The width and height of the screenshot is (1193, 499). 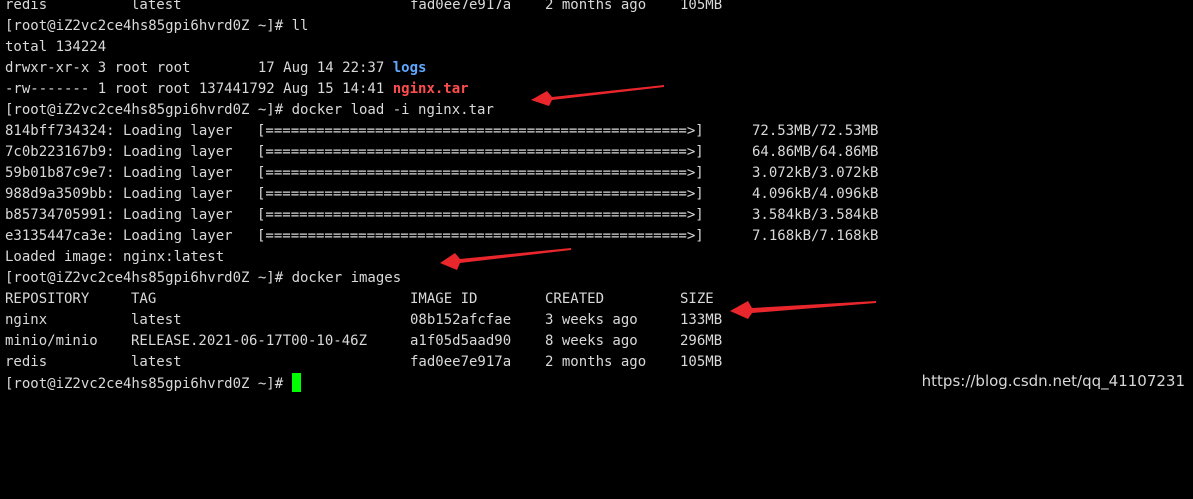 I want to click on command-line-ll: [root@iZ2vc2ce4hs85gpi6hvrd0Z ~]# ll, so click(x=599, y=26).